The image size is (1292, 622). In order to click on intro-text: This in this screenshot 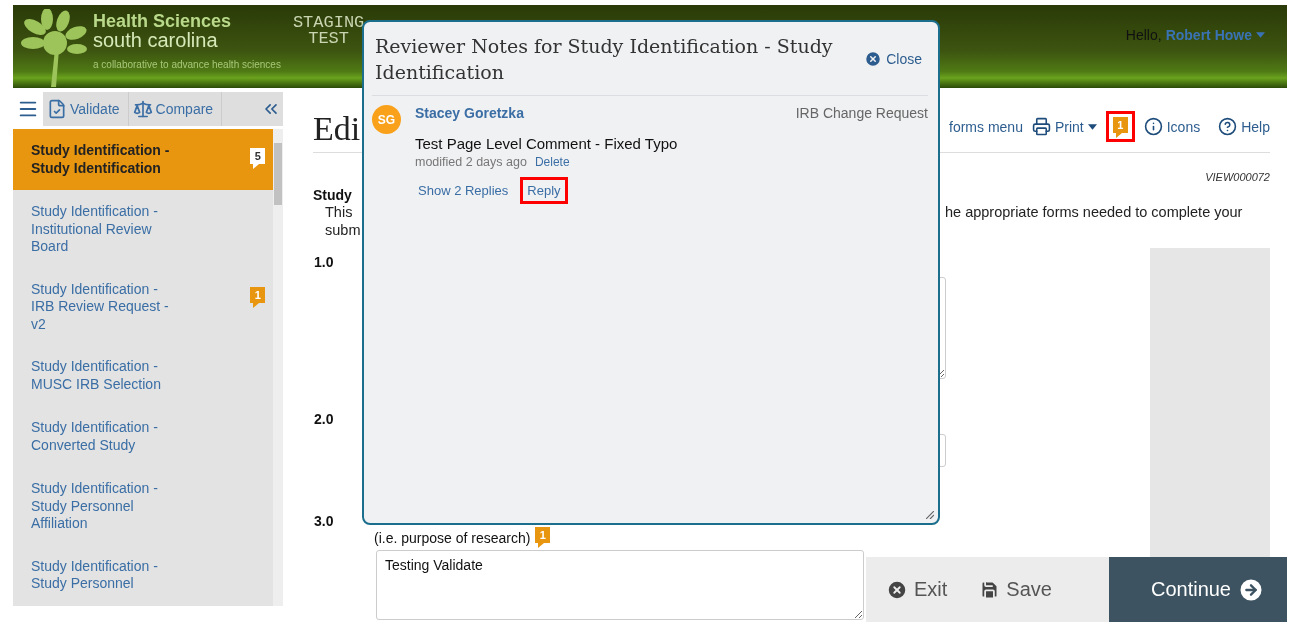, I will do `click(339, 212)`.